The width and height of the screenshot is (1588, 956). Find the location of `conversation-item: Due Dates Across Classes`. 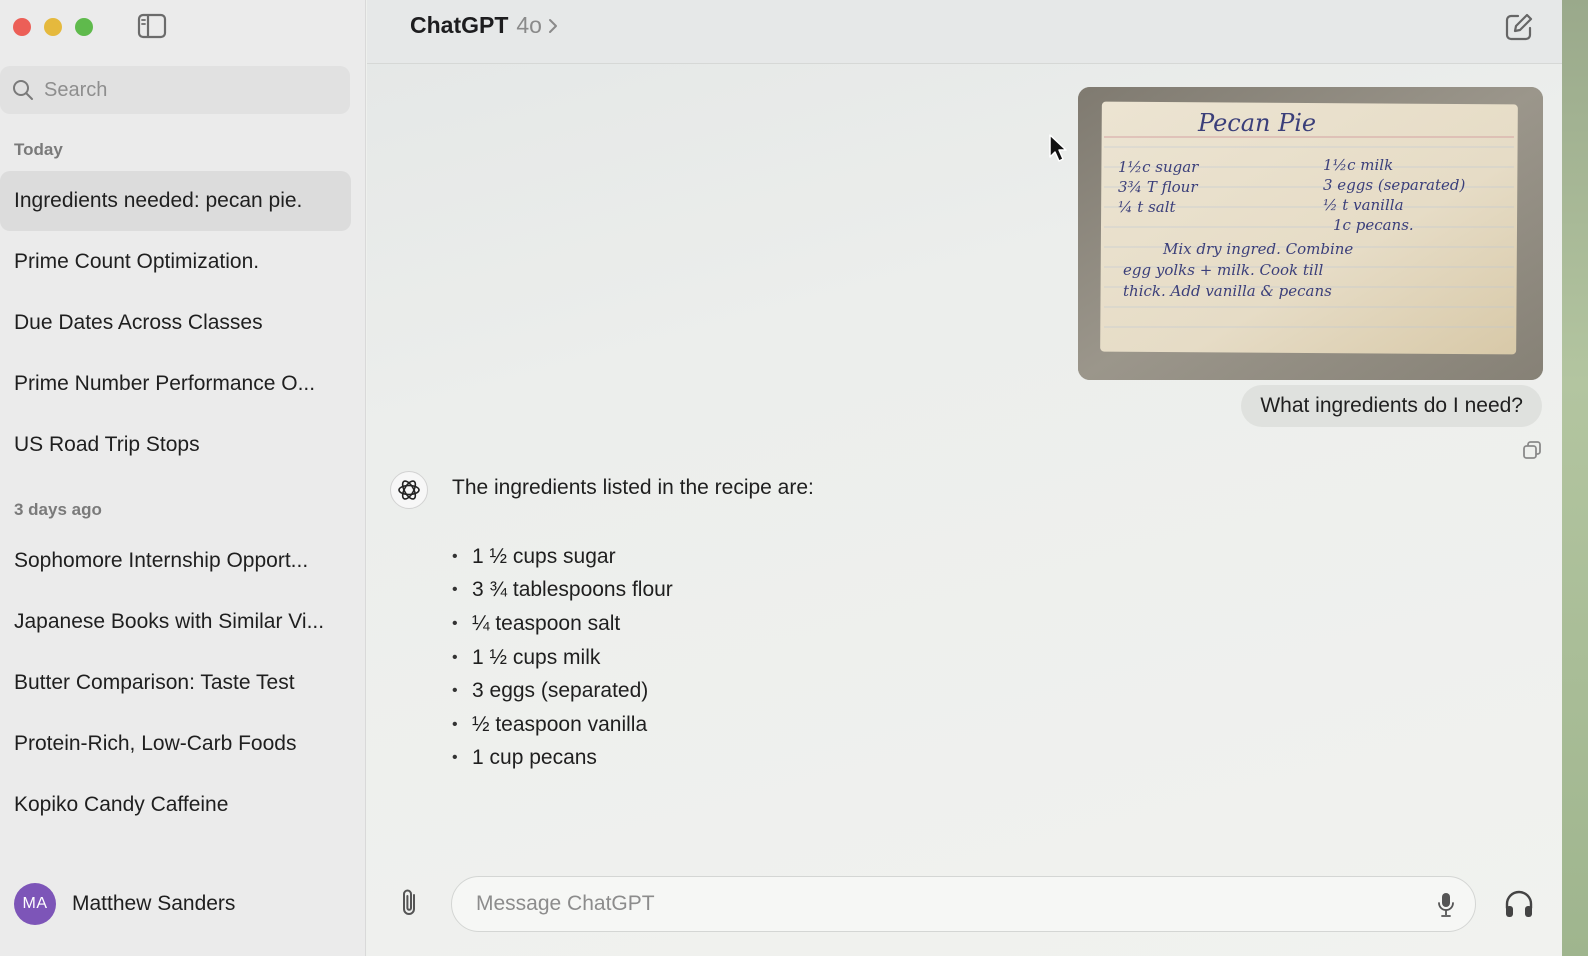

conversation-item: Due Dates Across Classes is located at coordinates (175, 323).